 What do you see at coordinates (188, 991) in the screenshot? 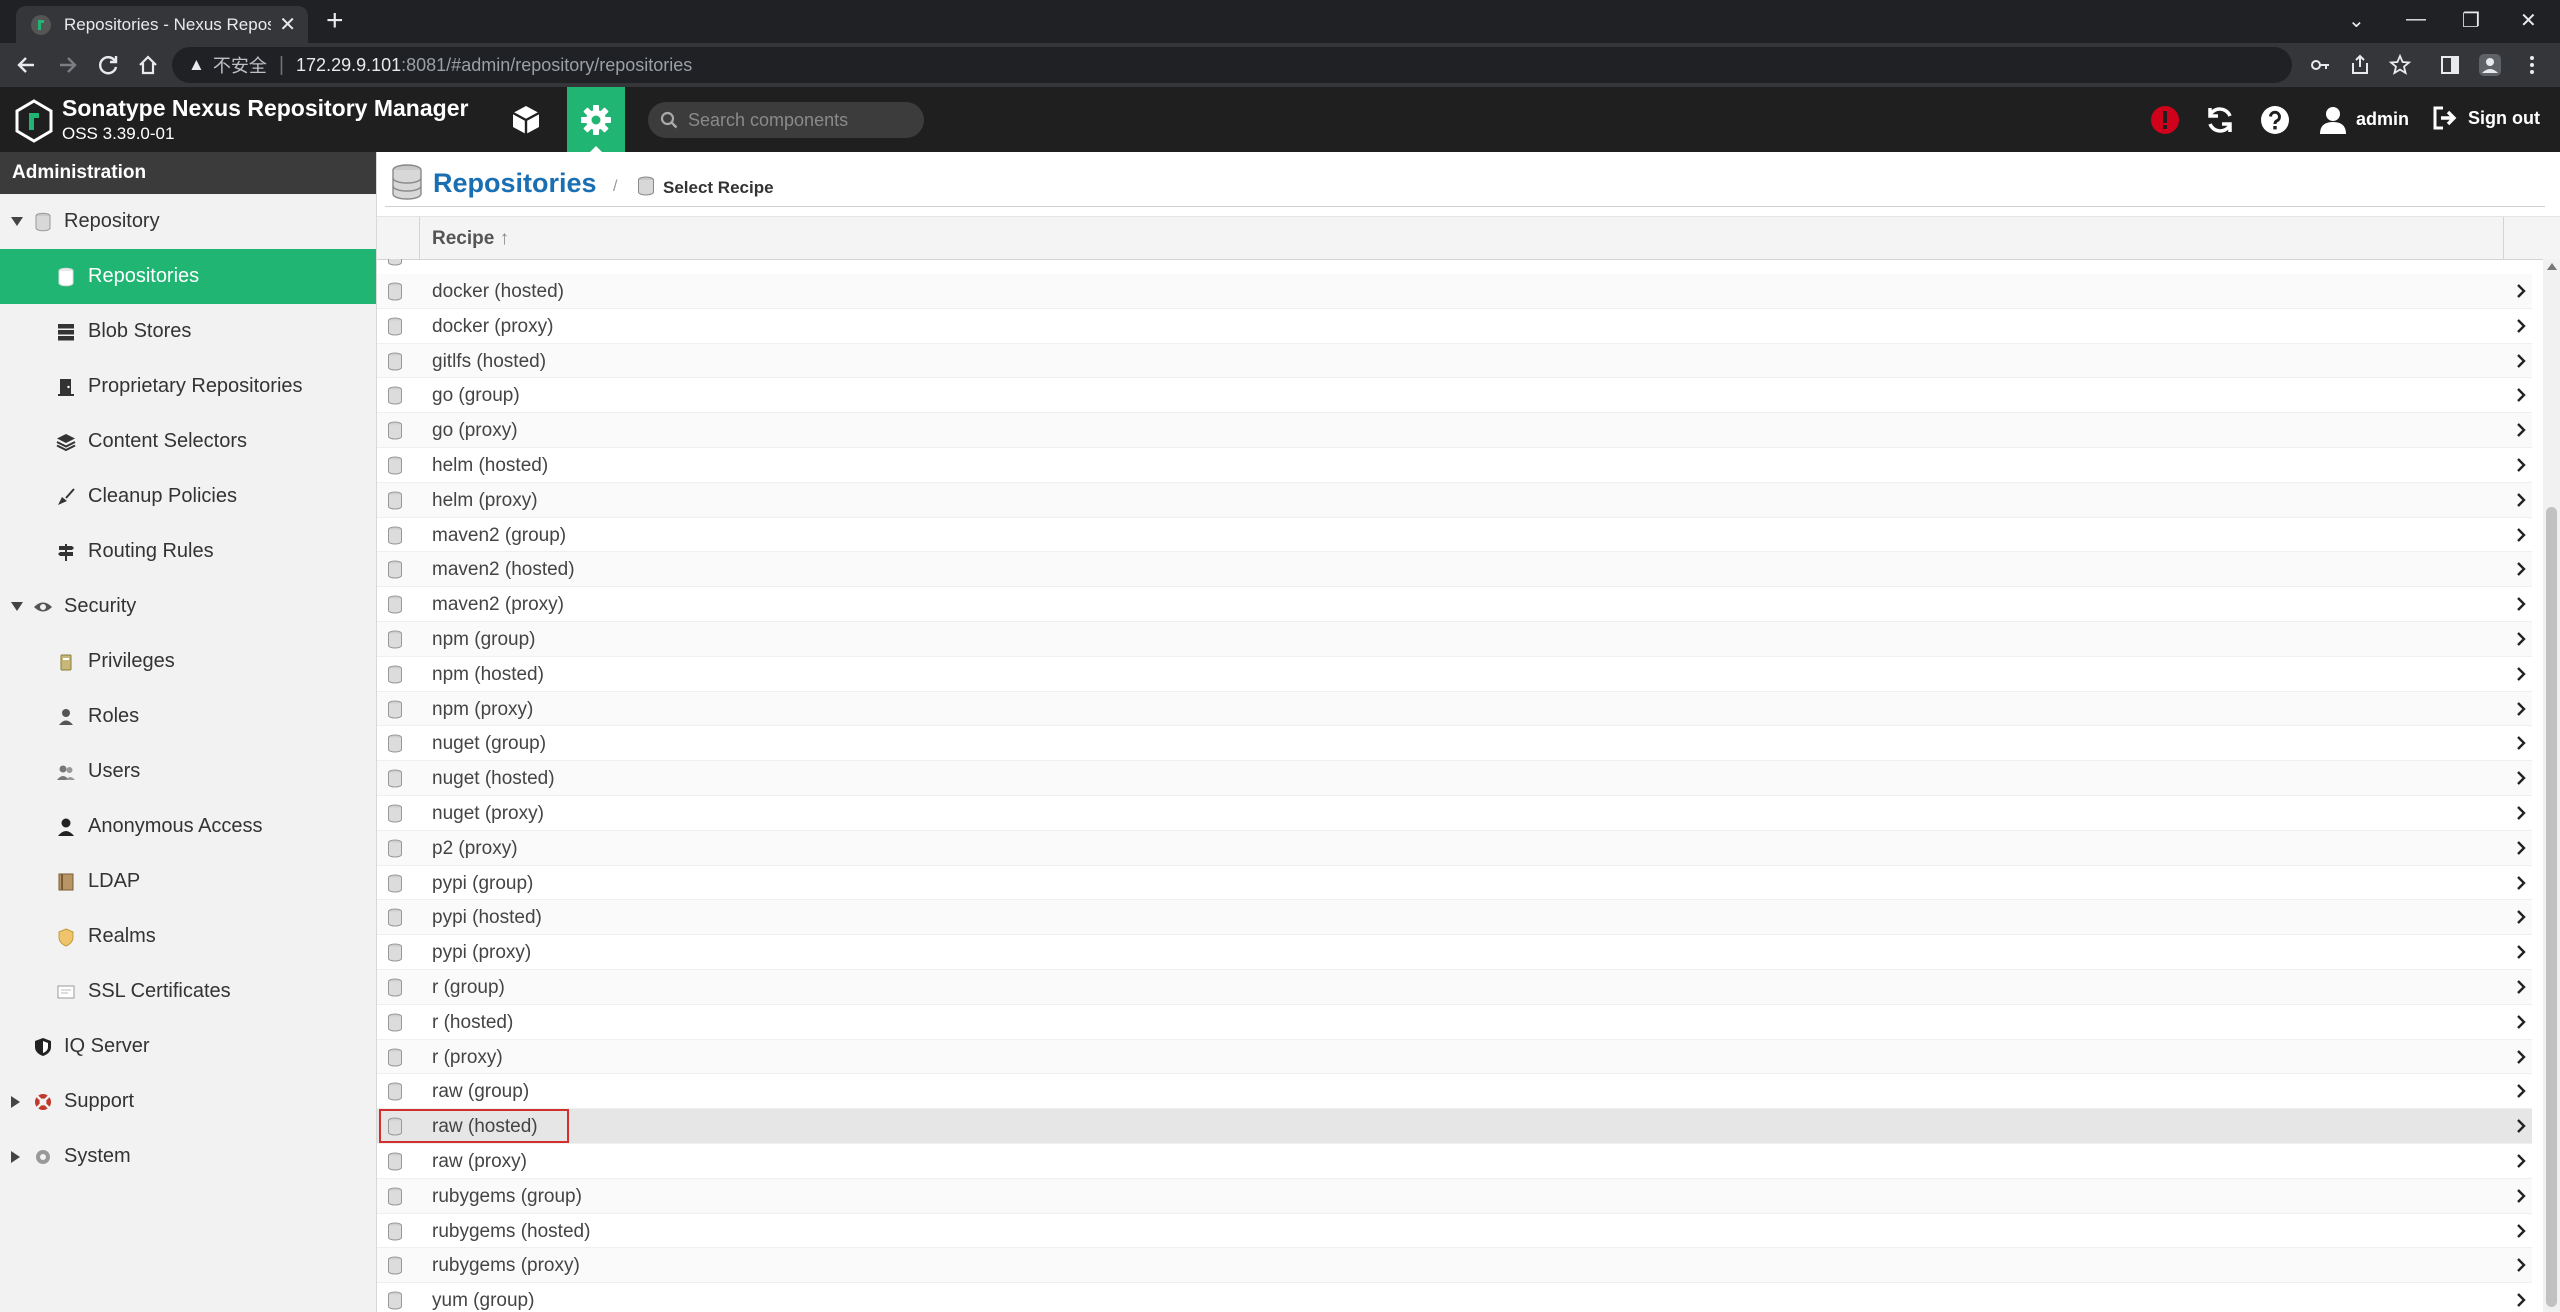
I see `sidebar-item-ssl-certificates: SSL Certificates` at bounding box center [188, 991].